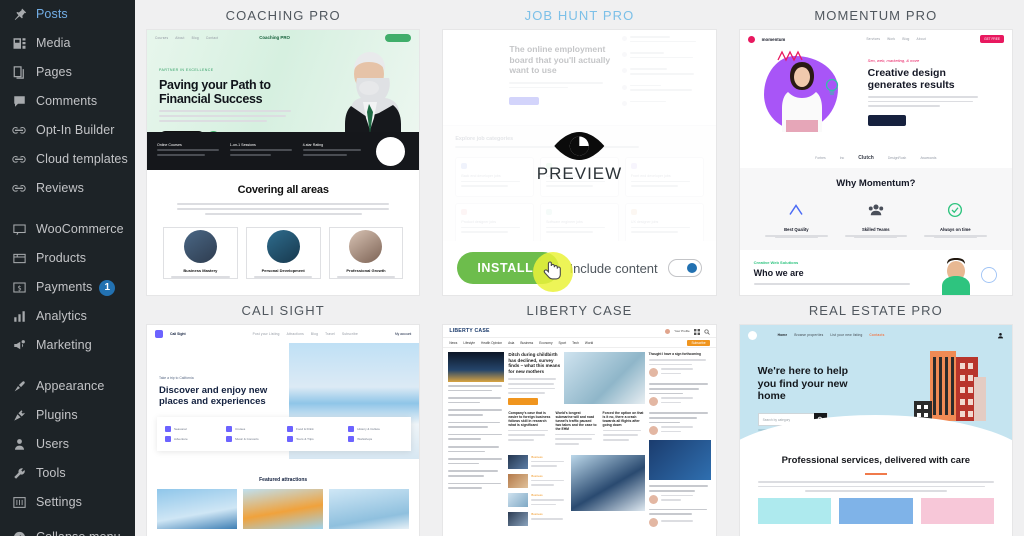 Image resolution: width=1024 pixels, height=536 pixels. Describe the element at coordinates (579, 15) in the screenshot. I see `template-title: JOB HUNT PRO` at that location.